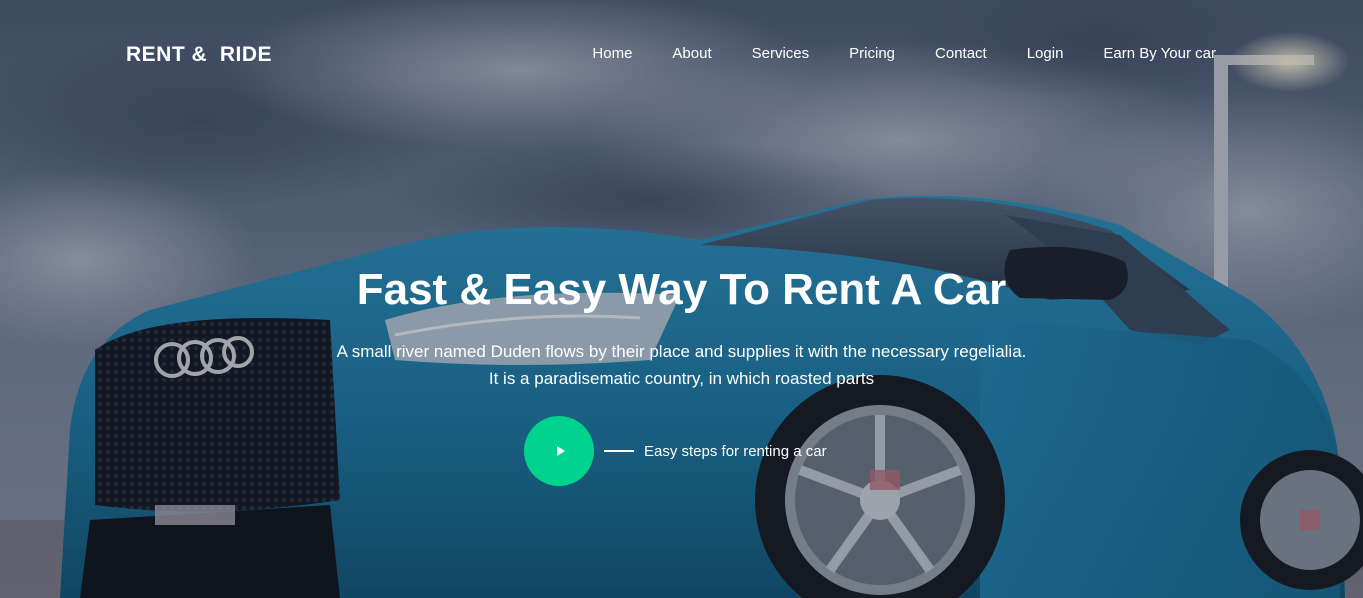 This screenshot has height=598, width=1363. I want to click on nav-item-earn: Earn By Your car, so click(1159, 54).